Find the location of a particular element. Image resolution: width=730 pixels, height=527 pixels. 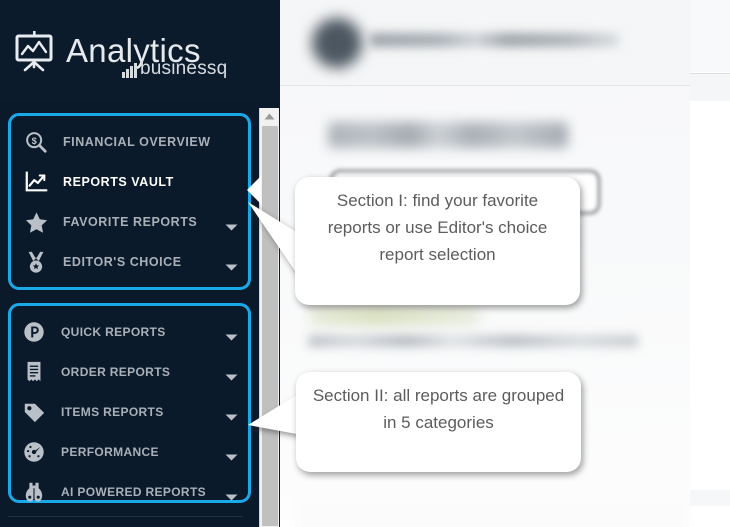

p-circle-icon is located at coordinates (34, 332).